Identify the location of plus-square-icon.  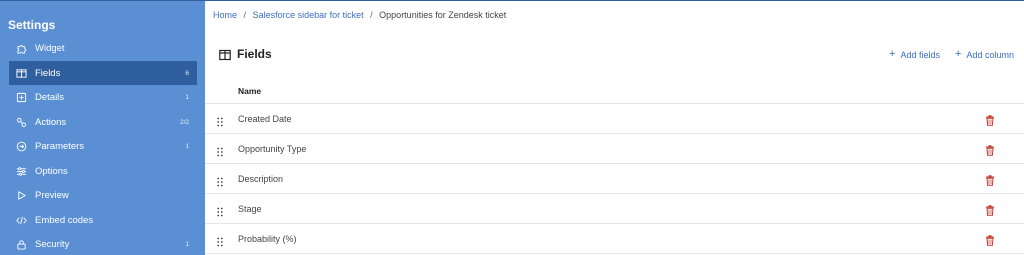
(21, 97).